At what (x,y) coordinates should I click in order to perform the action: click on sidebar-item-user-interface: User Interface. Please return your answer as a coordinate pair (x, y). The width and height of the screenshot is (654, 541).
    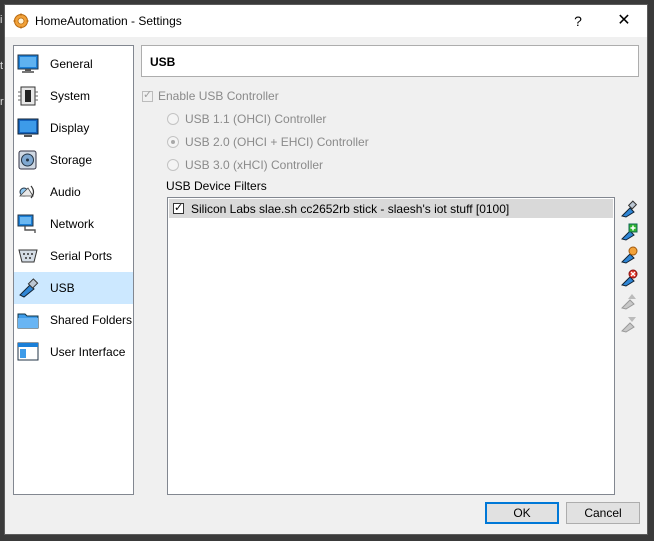
    Looking at the image, I should click on (73, 352).